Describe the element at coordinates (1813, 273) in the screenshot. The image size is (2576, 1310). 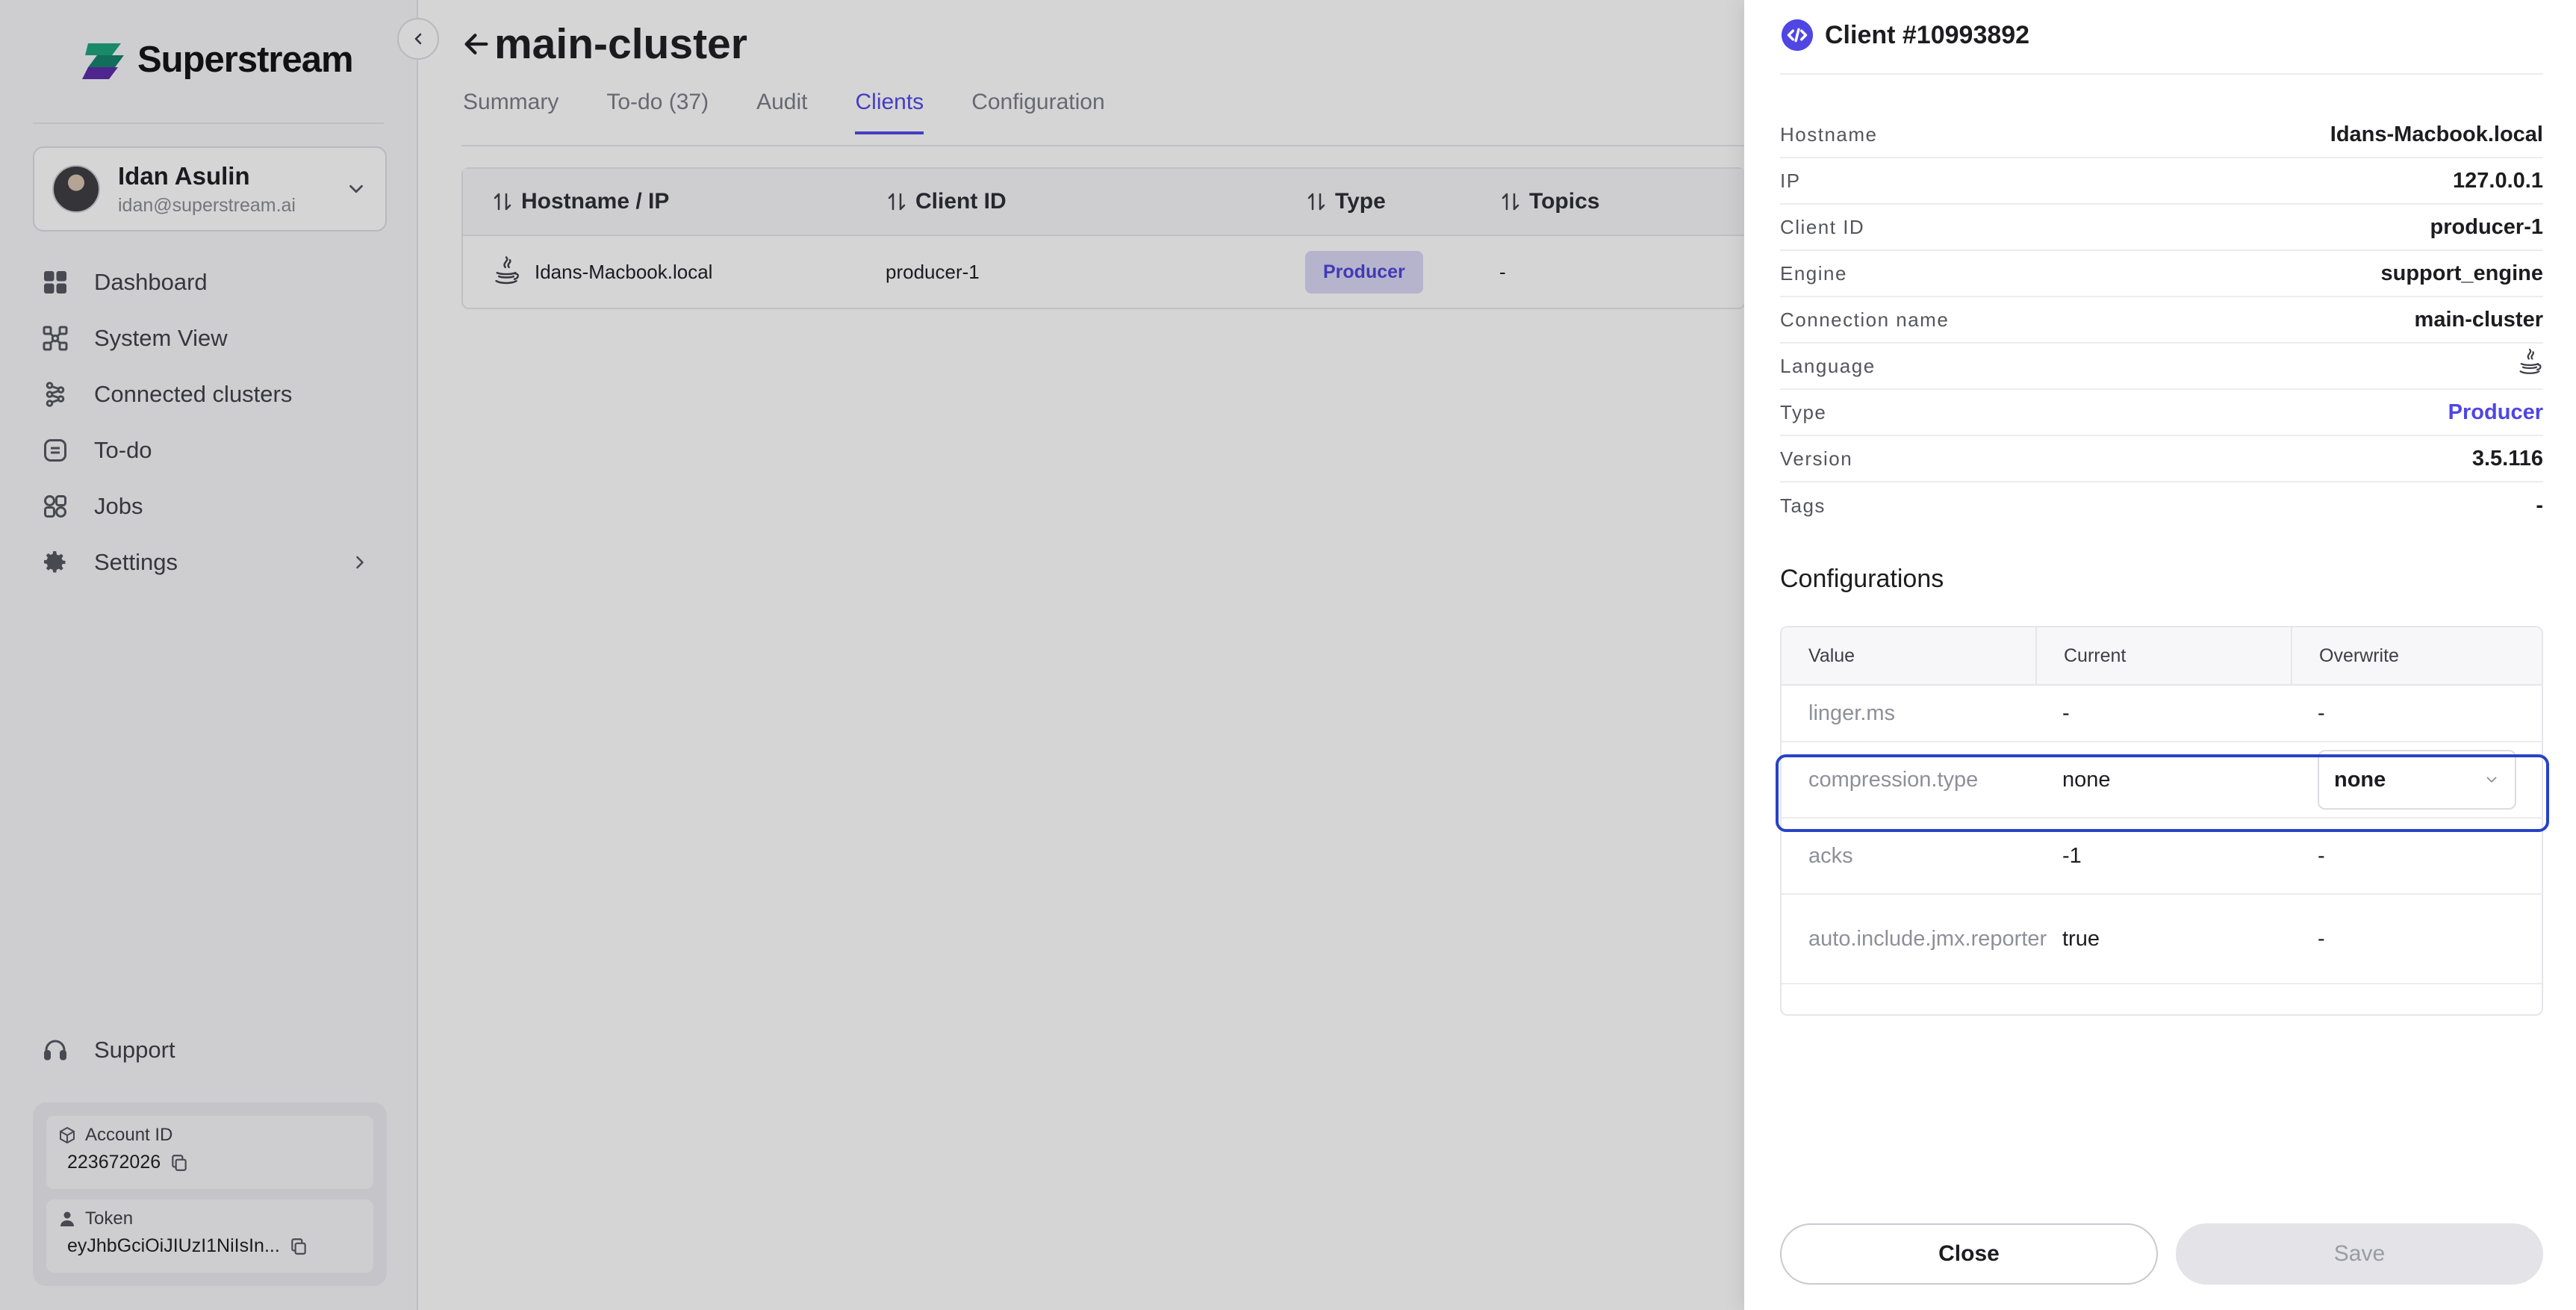
I see `detail-label: Engine` at that location.